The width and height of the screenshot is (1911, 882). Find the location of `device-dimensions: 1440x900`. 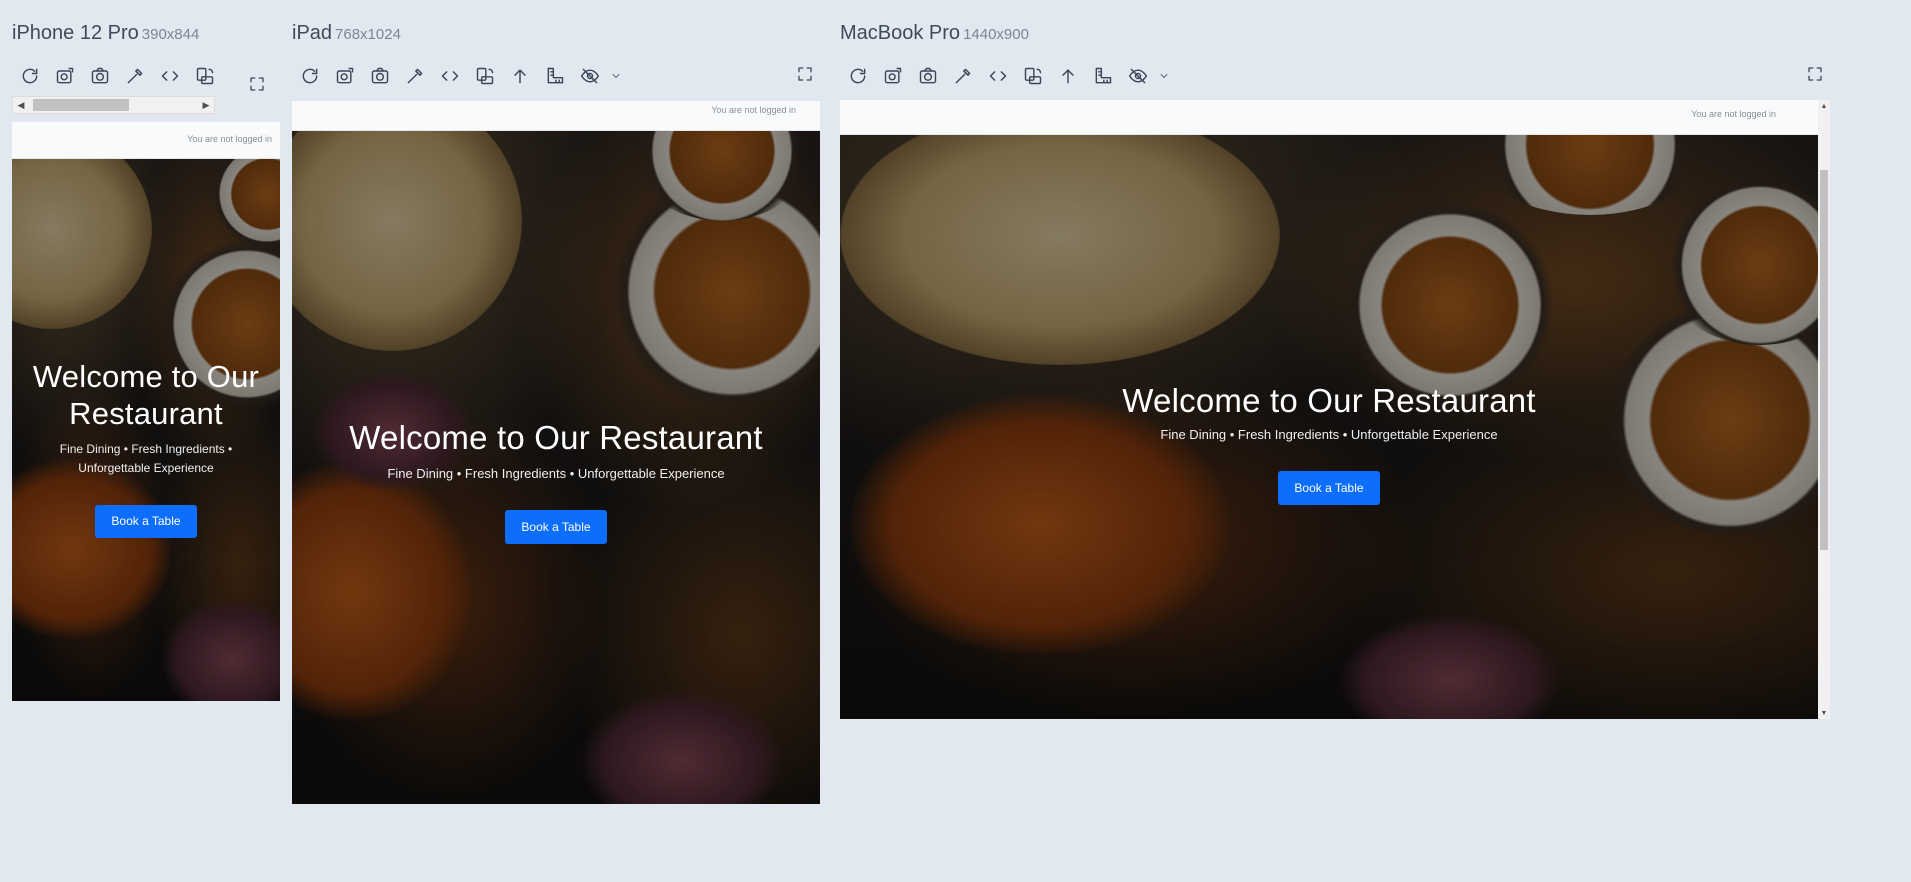

device-dimensions: 1440x900 is located at coordinates (996, 34).